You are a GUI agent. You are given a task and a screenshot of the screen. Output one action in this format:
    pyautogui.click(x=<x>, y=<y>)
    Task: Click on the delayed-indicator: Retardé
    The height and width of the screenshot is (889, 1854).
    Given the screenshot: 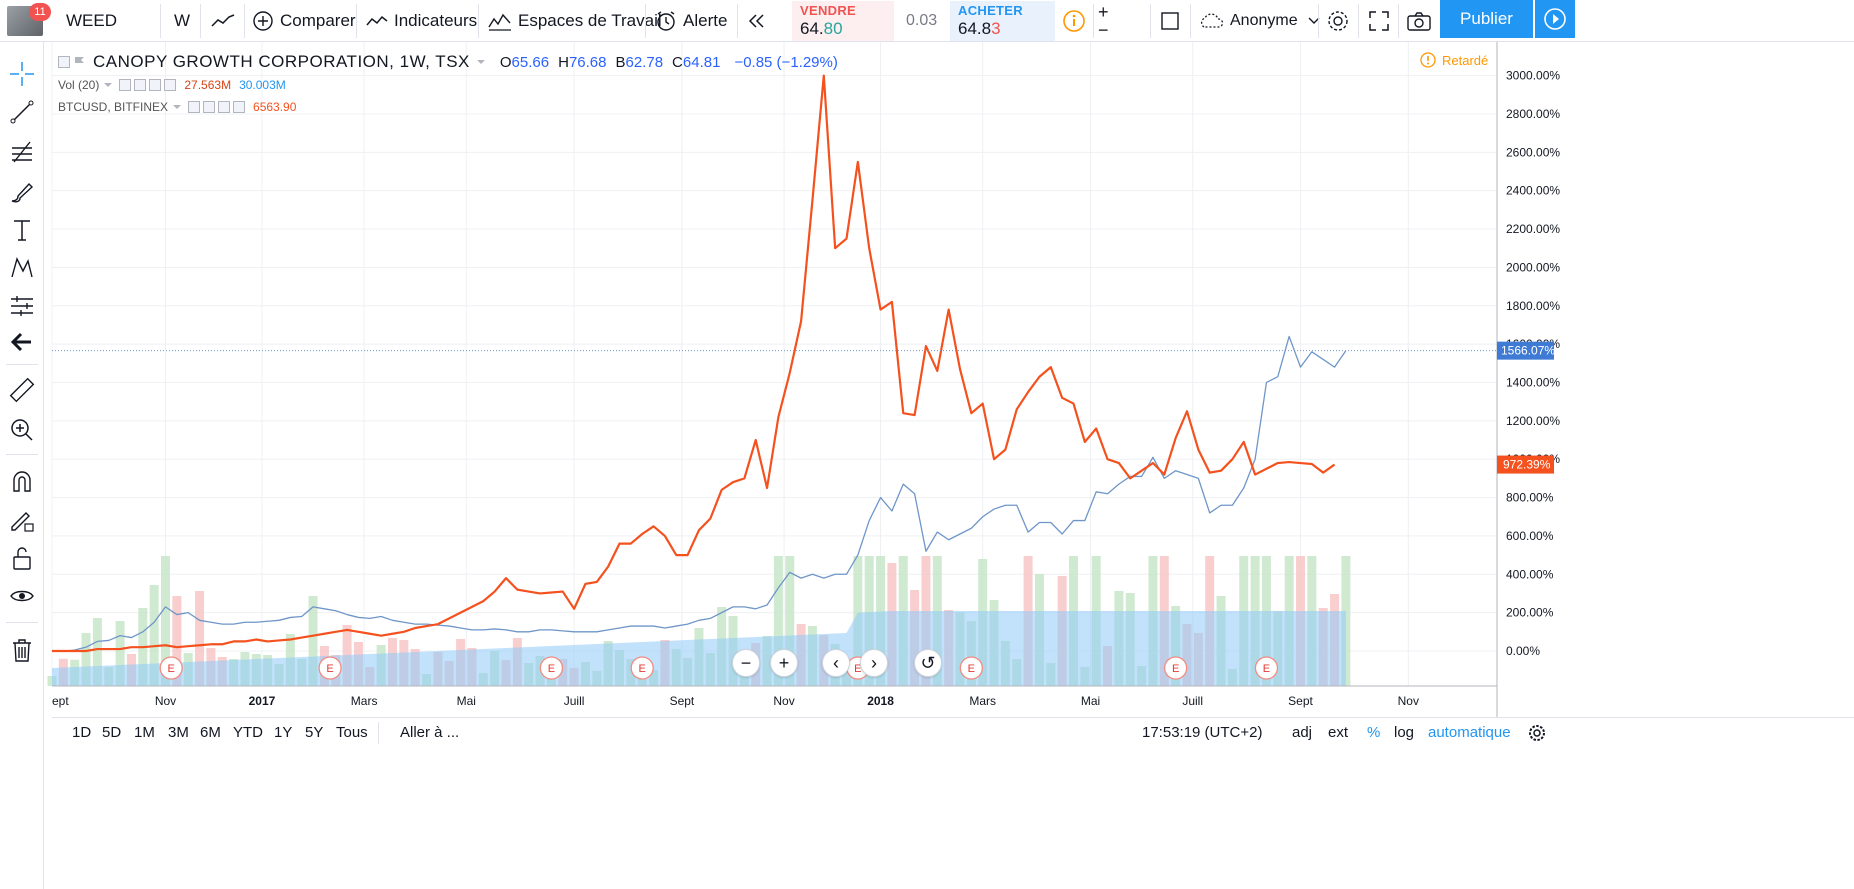 What is the action you would take?
    pyautogui.click(x=1454, y=60)
    